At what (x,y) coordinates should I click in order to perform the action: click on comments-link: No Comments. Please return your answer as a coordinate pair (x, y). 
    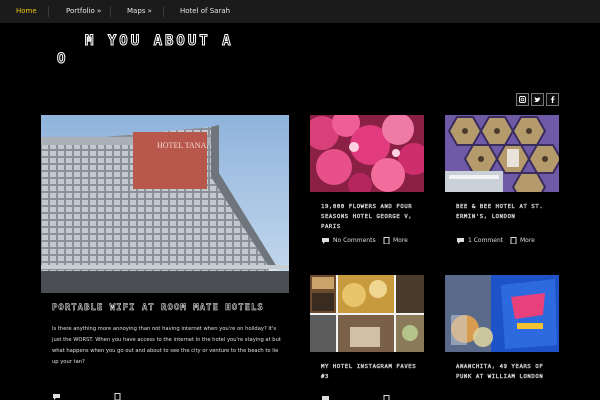
    Looking at the image, I should click on (348, 240).